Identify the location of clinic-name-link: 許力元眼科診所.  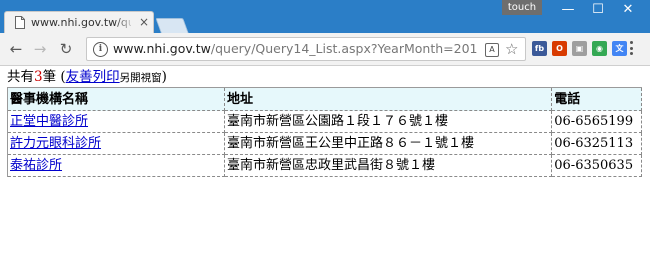
(55, 143).